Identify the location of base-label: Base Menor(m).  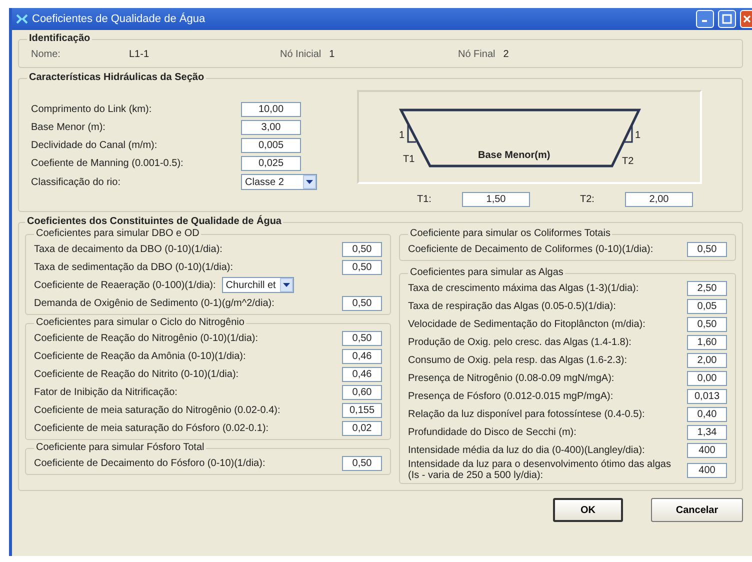
(514, 155).